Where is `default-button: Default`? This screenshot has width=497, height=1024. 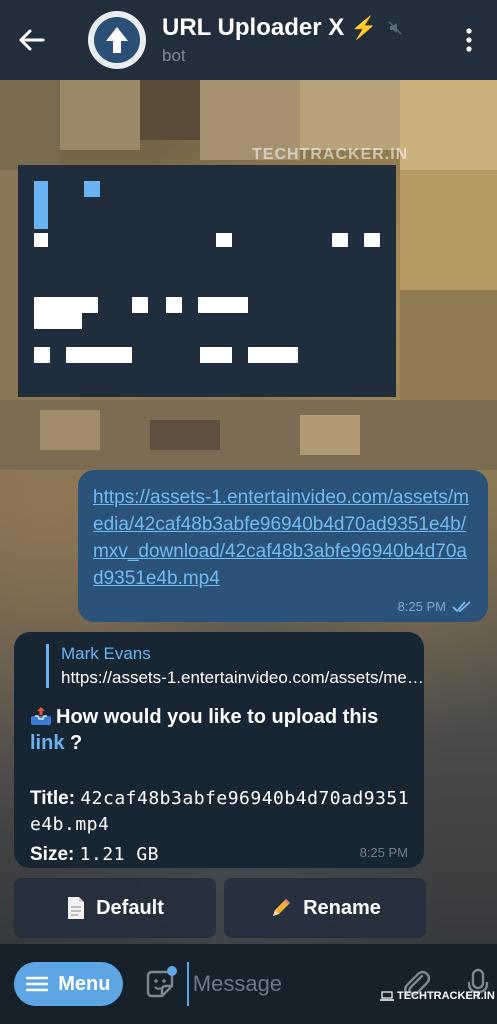
default-button: Default is located at coordinates (115, 908).